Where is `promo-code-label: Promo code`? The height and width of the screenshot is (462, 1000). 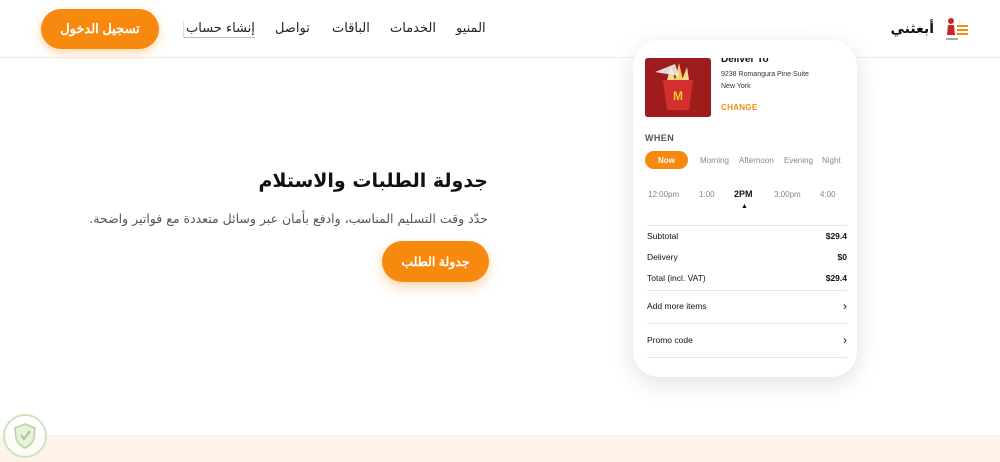 promo-code-label: Promo code is located at coordinates (670, 340).